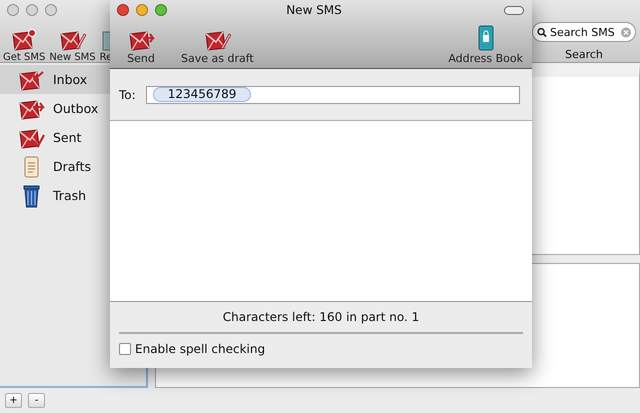  I want to click on toolbar-button: New SMS, so click(72, 45).